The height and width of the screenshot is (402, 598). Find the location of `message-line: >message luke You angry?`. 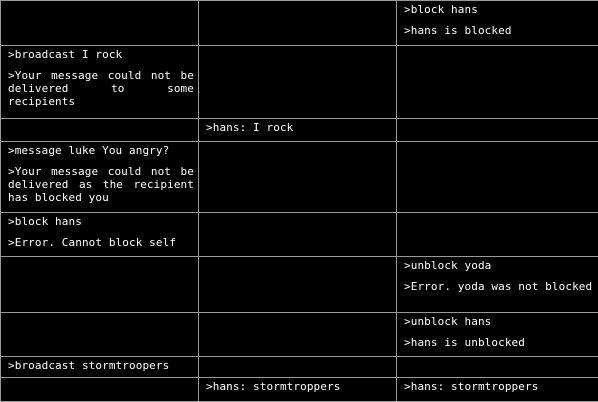

message-line: >message luke You angry? is located at coordinates (101, 150).